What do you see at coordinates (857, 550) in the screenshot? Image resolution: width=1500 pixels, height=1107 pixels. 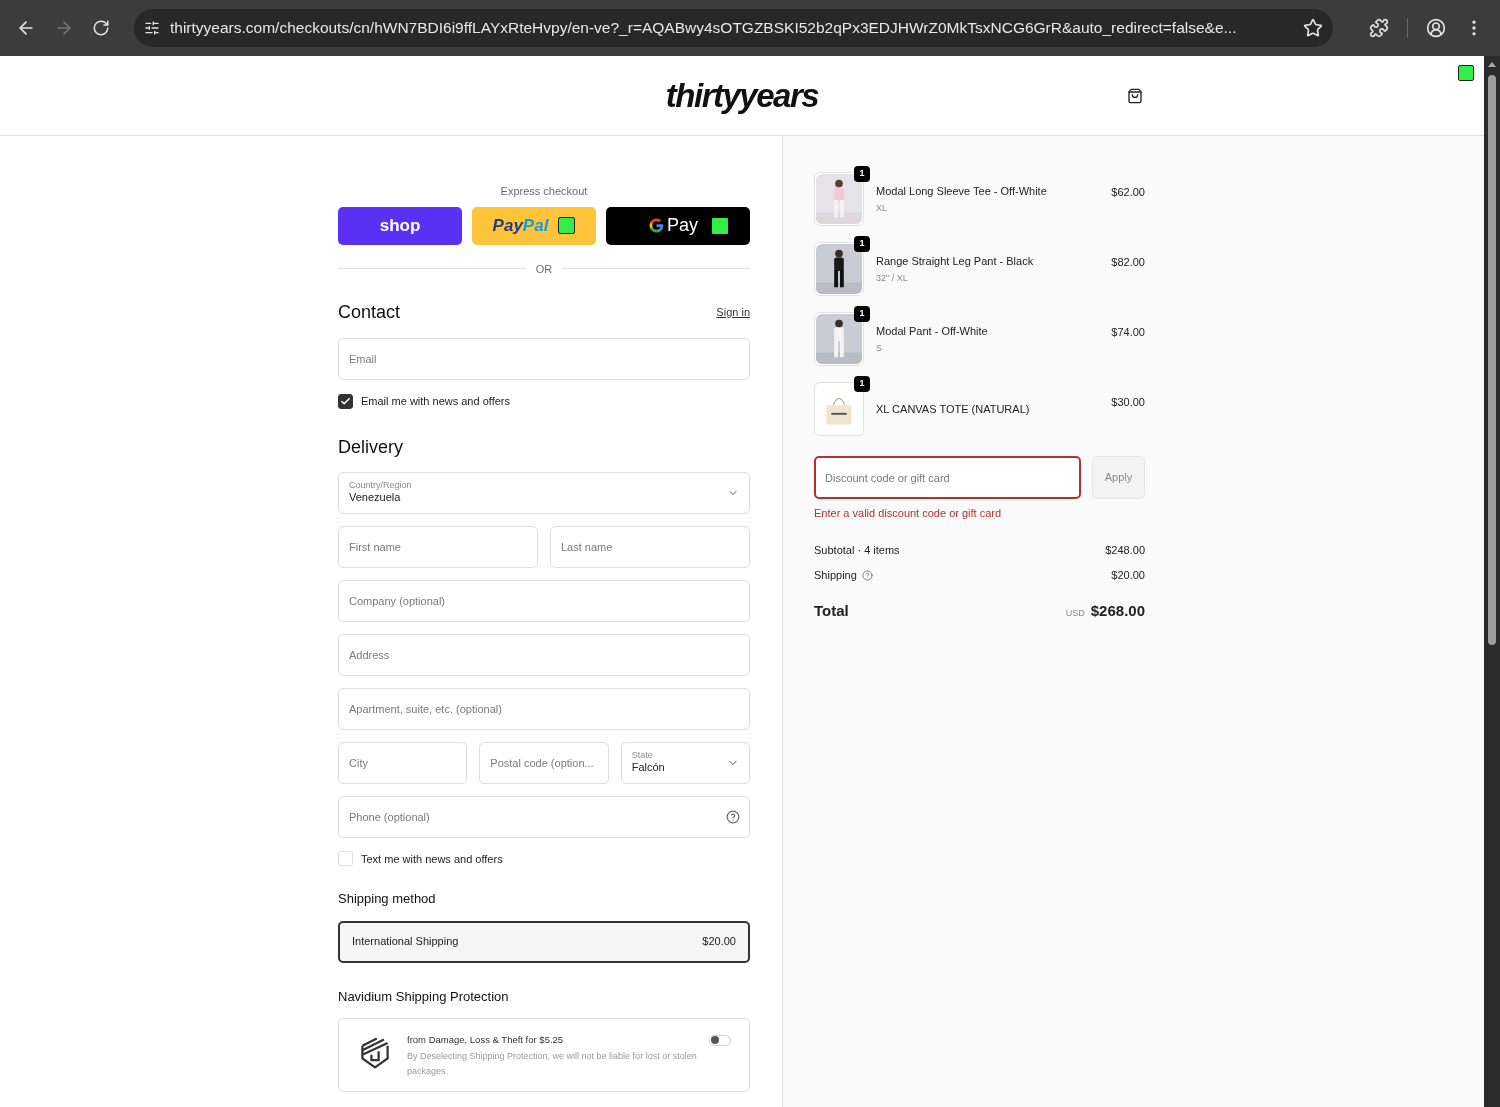 I see `subtotal-label: Subtotal · 4 items` at bounding box center [857, 550].